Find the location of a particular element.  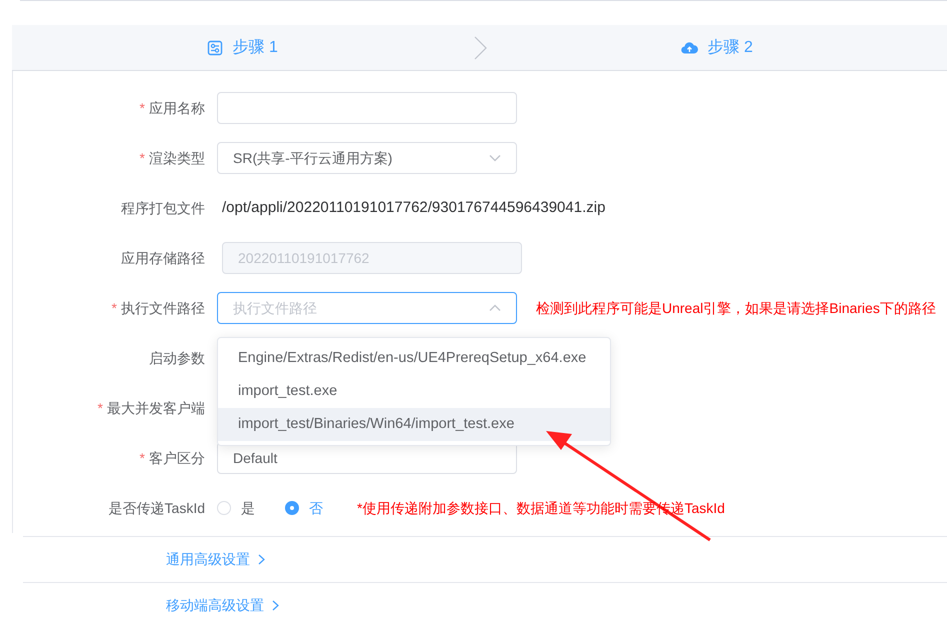

radio-label: 是 is located at coordinates (248, 508).